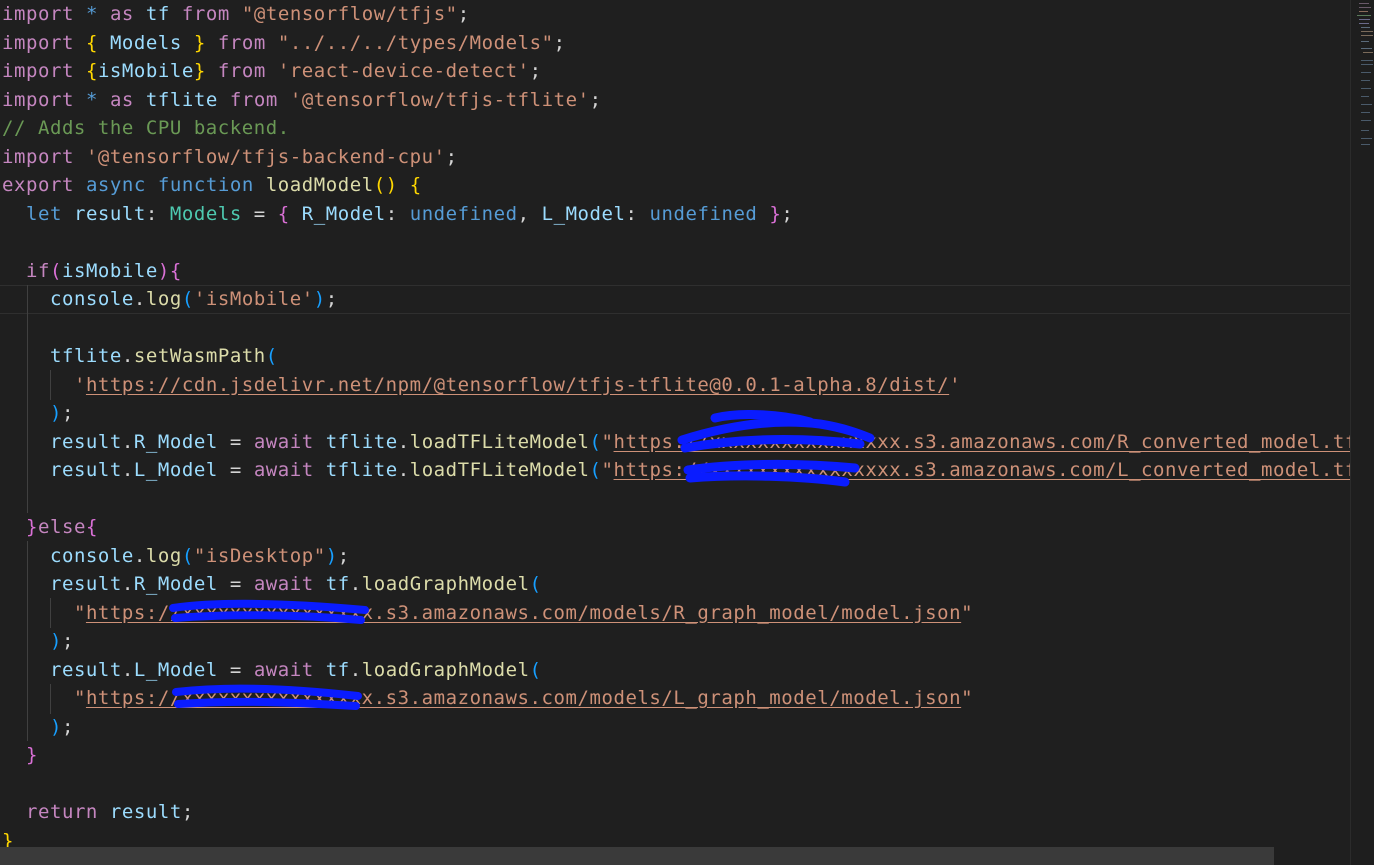  I want to click on code-token: tflite, so click(361, 441).